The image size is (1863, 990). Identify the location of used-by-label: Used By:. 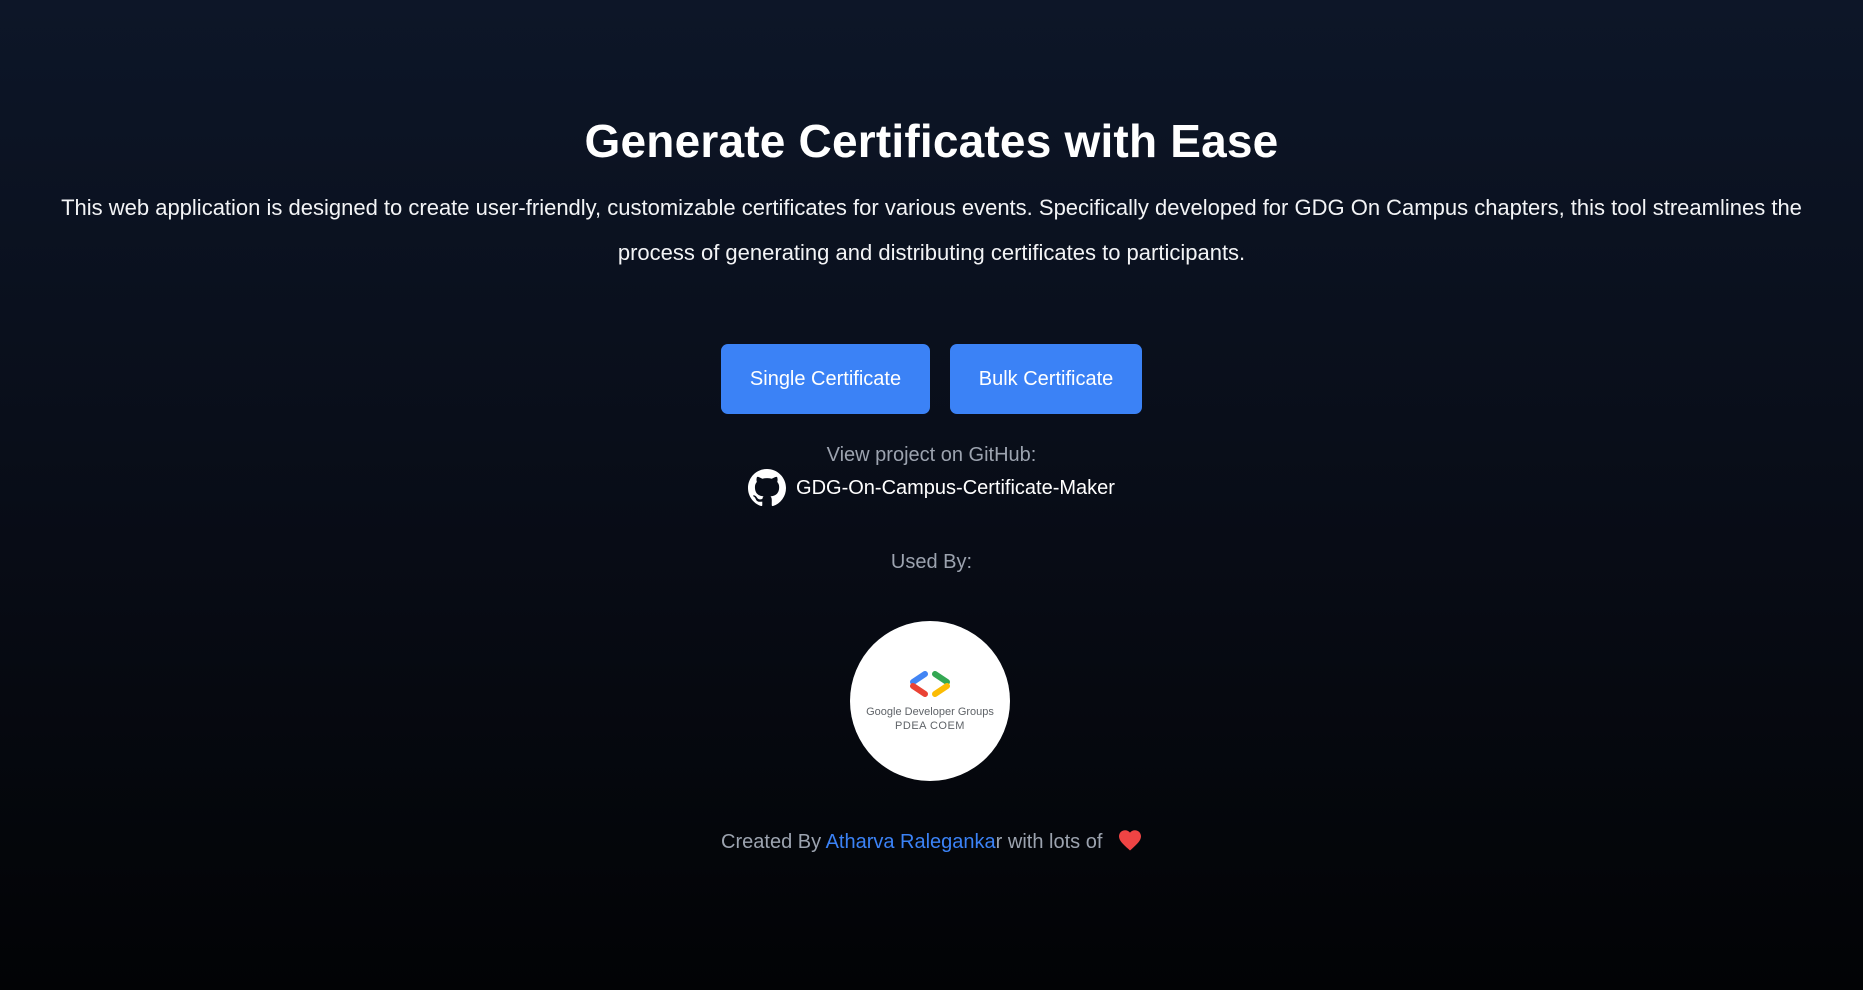
(931, 562).